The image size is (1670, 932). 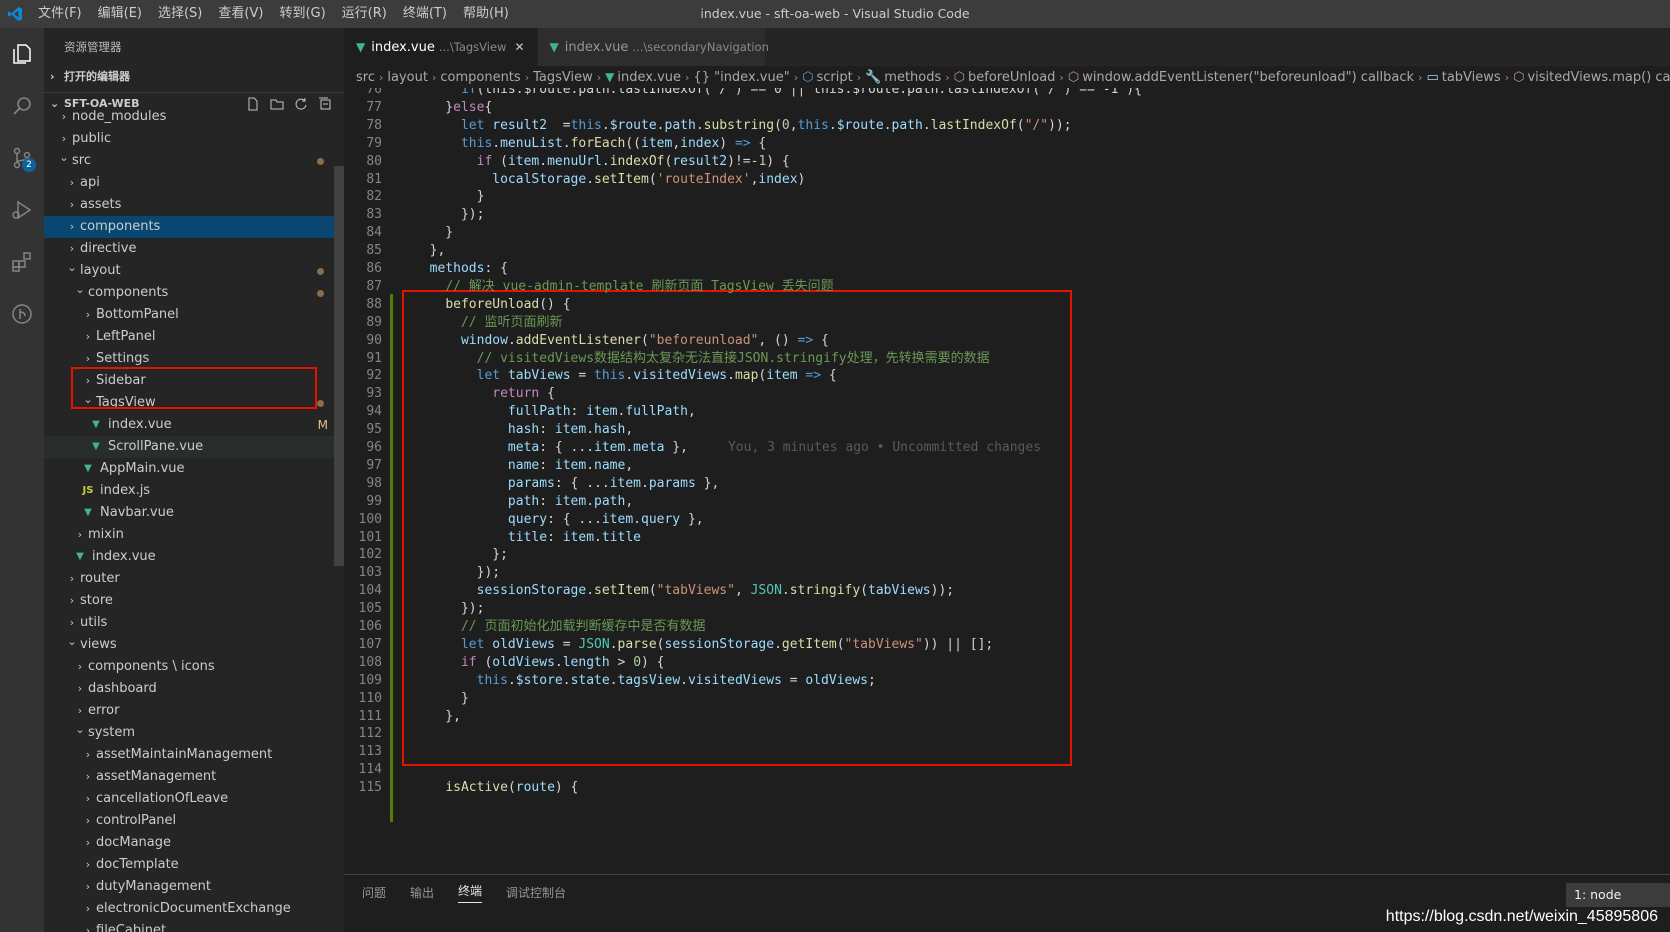 What do you see at coordinates (1598, 77) in the screenshot?
I see `breadcrumb-item: visitedViews.map() callback` at bounding box center [1598, 77].